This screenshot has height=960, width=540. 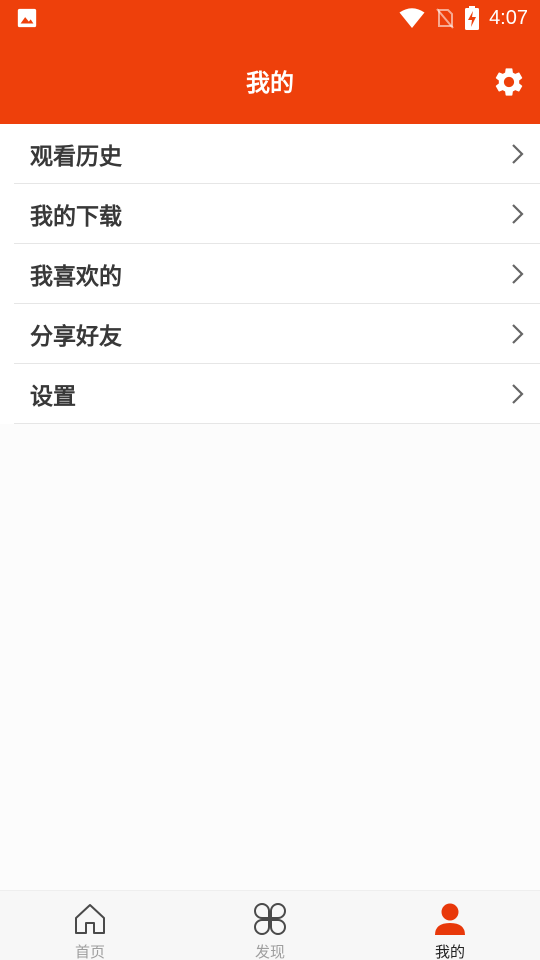 I want to click on nav-item-discover: 发现, so click(x=270, y=925).